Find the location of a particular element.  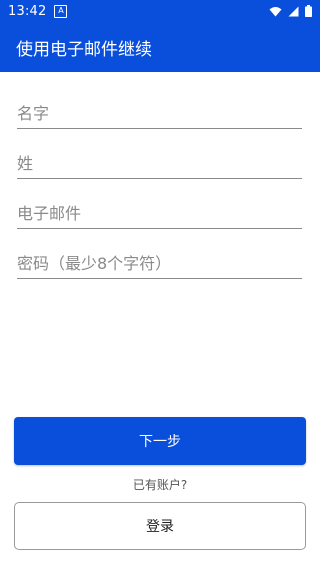

next-button: 下一步 is located at coordinates (160, 441).